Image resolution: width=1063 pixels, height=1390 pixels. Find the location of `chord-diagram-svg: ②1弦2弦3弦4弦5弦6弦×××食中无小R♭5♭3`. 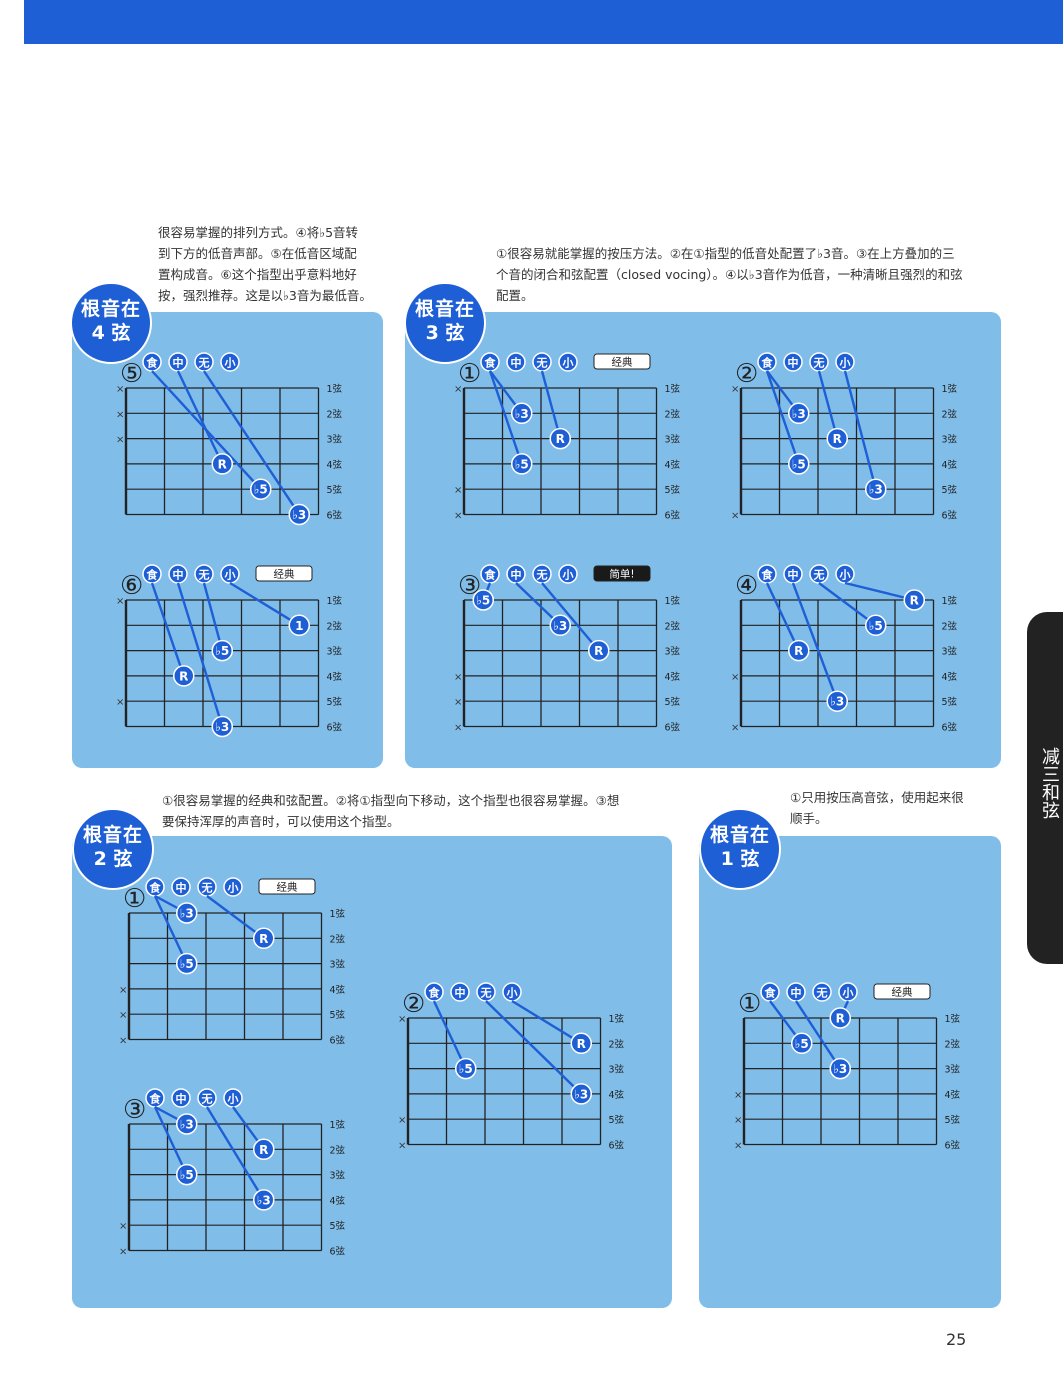

chord-diagram-svg: ②1弦2弦3弦4弦5弦6弦×××食中无小R♭5♭3 is located at coordinates (511, 1067).